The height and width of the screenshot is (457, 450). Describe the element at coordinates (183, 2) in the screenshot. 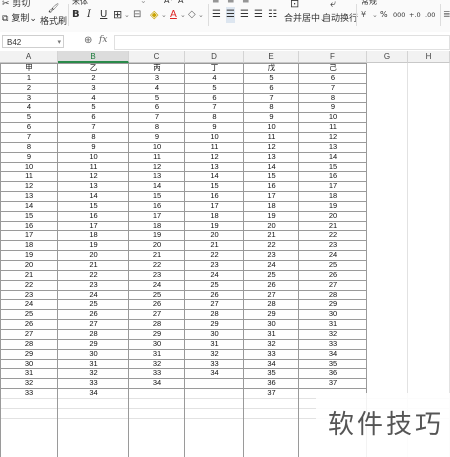

I see `font-shrink-icon: A⁻` at that location.